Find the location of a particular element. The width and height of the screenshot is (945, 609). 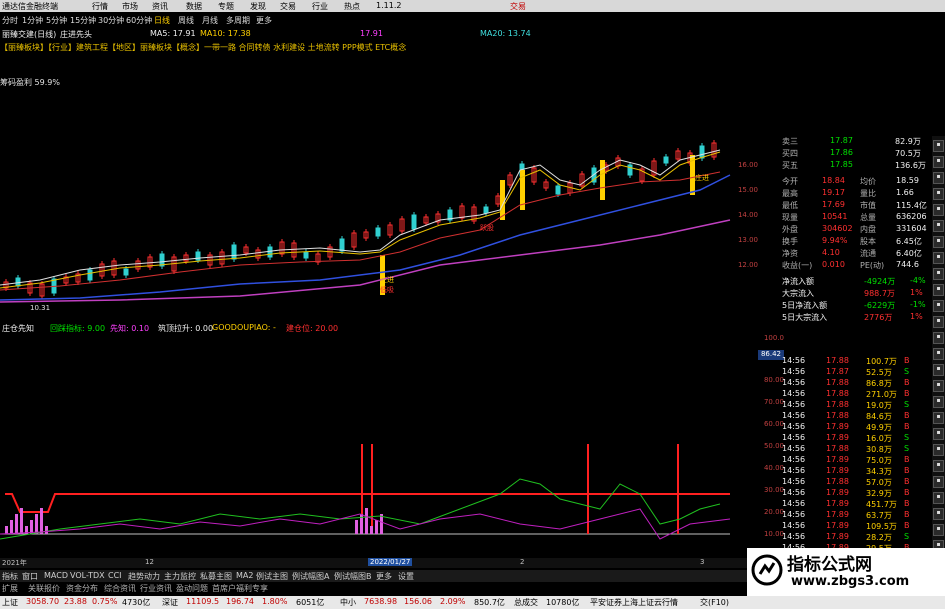

tab-item: 私募主图 is located at coordinates (216, 576).